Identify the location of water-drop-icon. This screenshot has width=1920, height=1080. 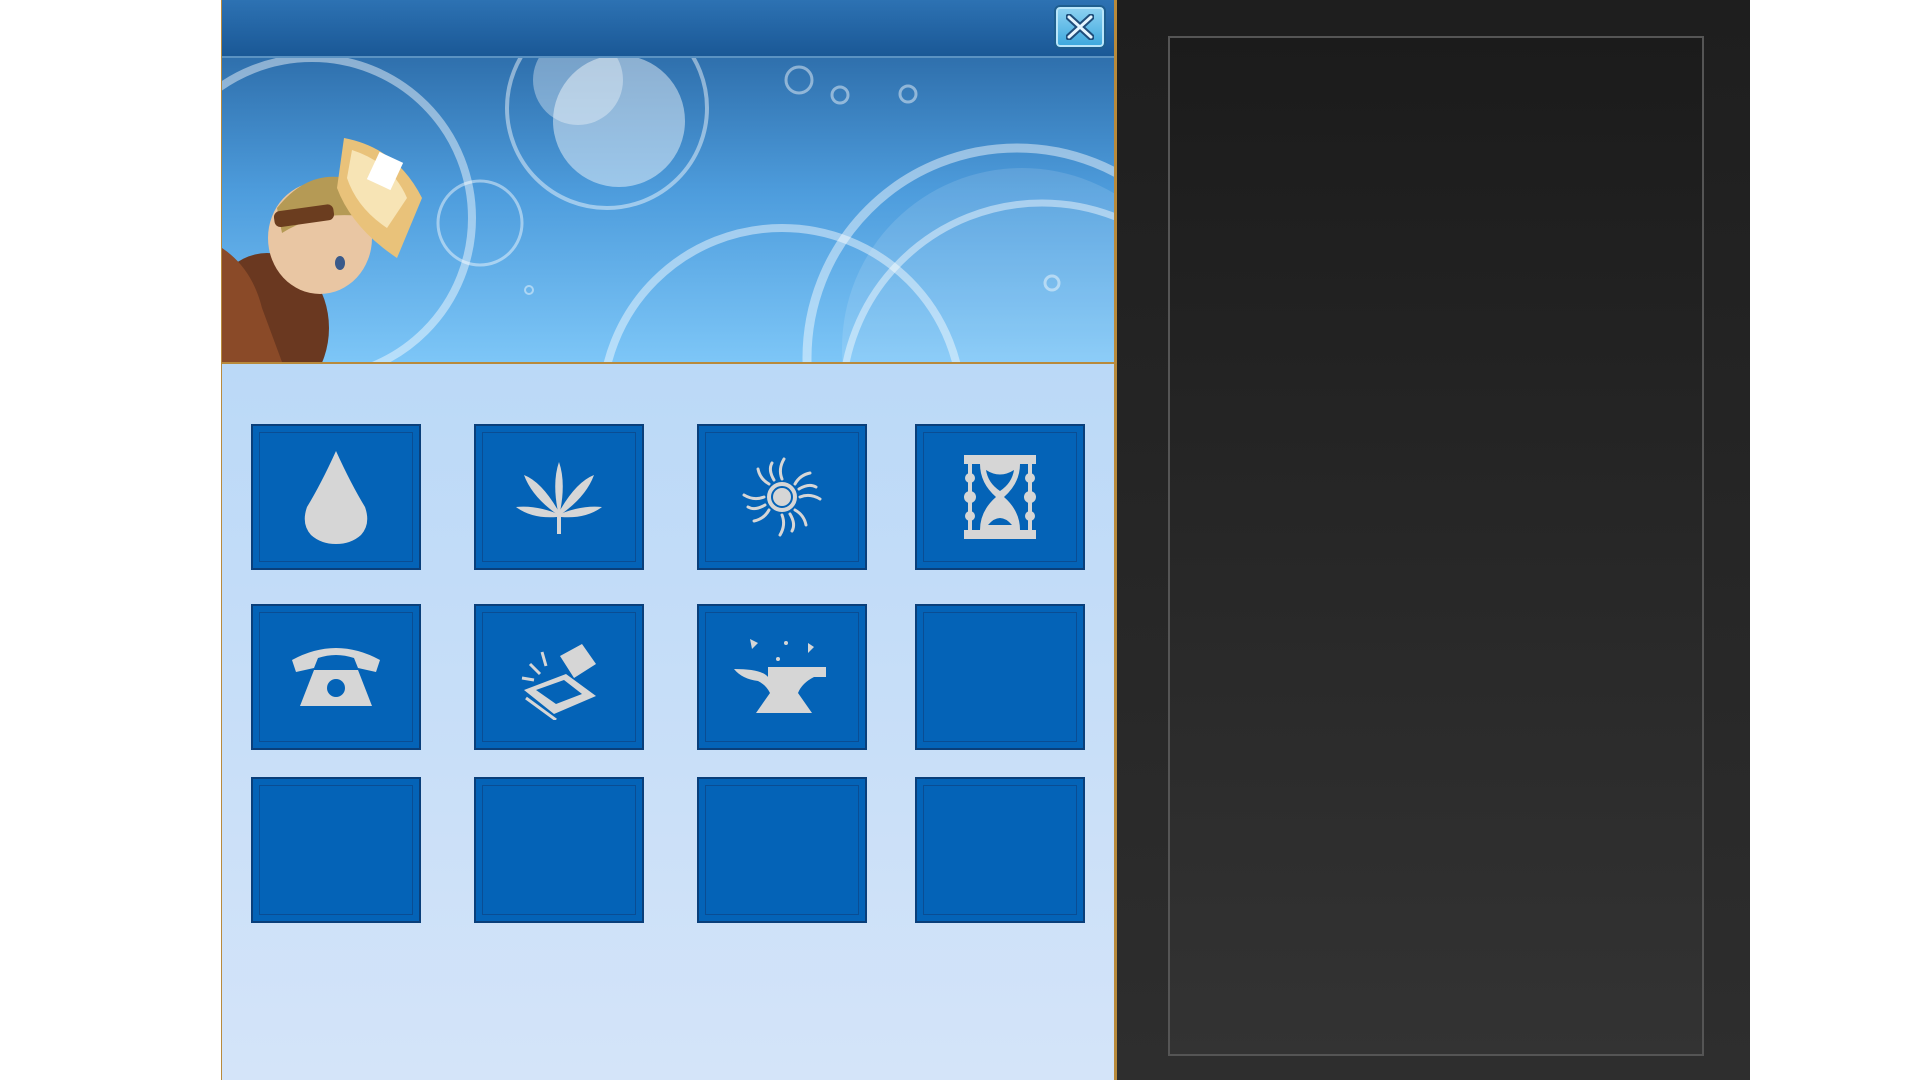
(336, 497).